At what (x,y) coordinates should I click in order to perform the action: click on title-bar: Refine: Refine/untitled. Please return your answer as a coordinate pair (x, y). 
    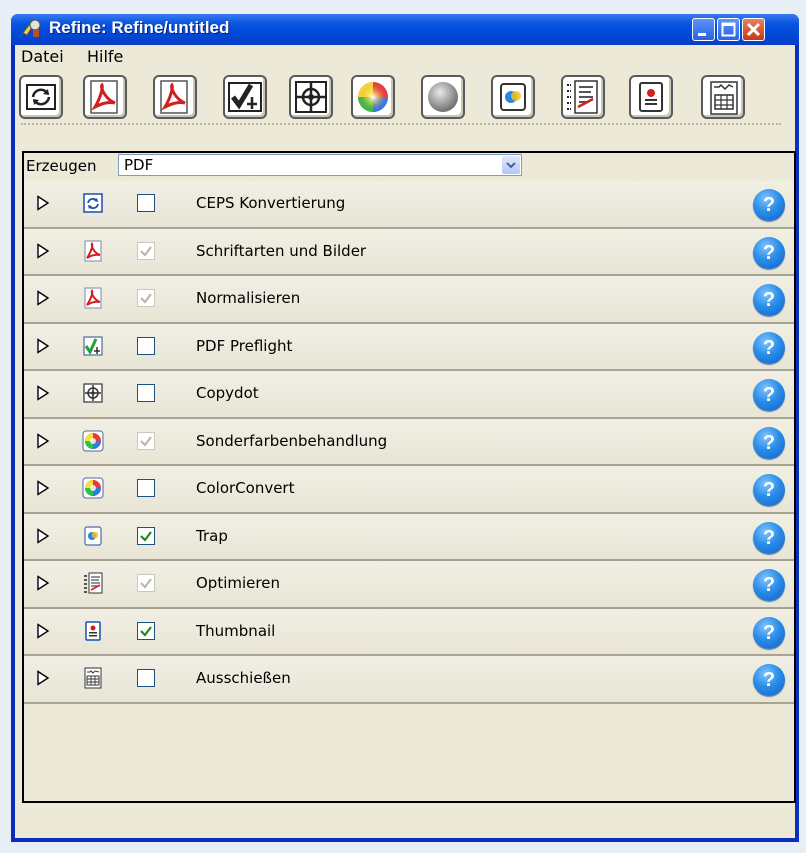
    Looking at the image, I should click on (405, 29).